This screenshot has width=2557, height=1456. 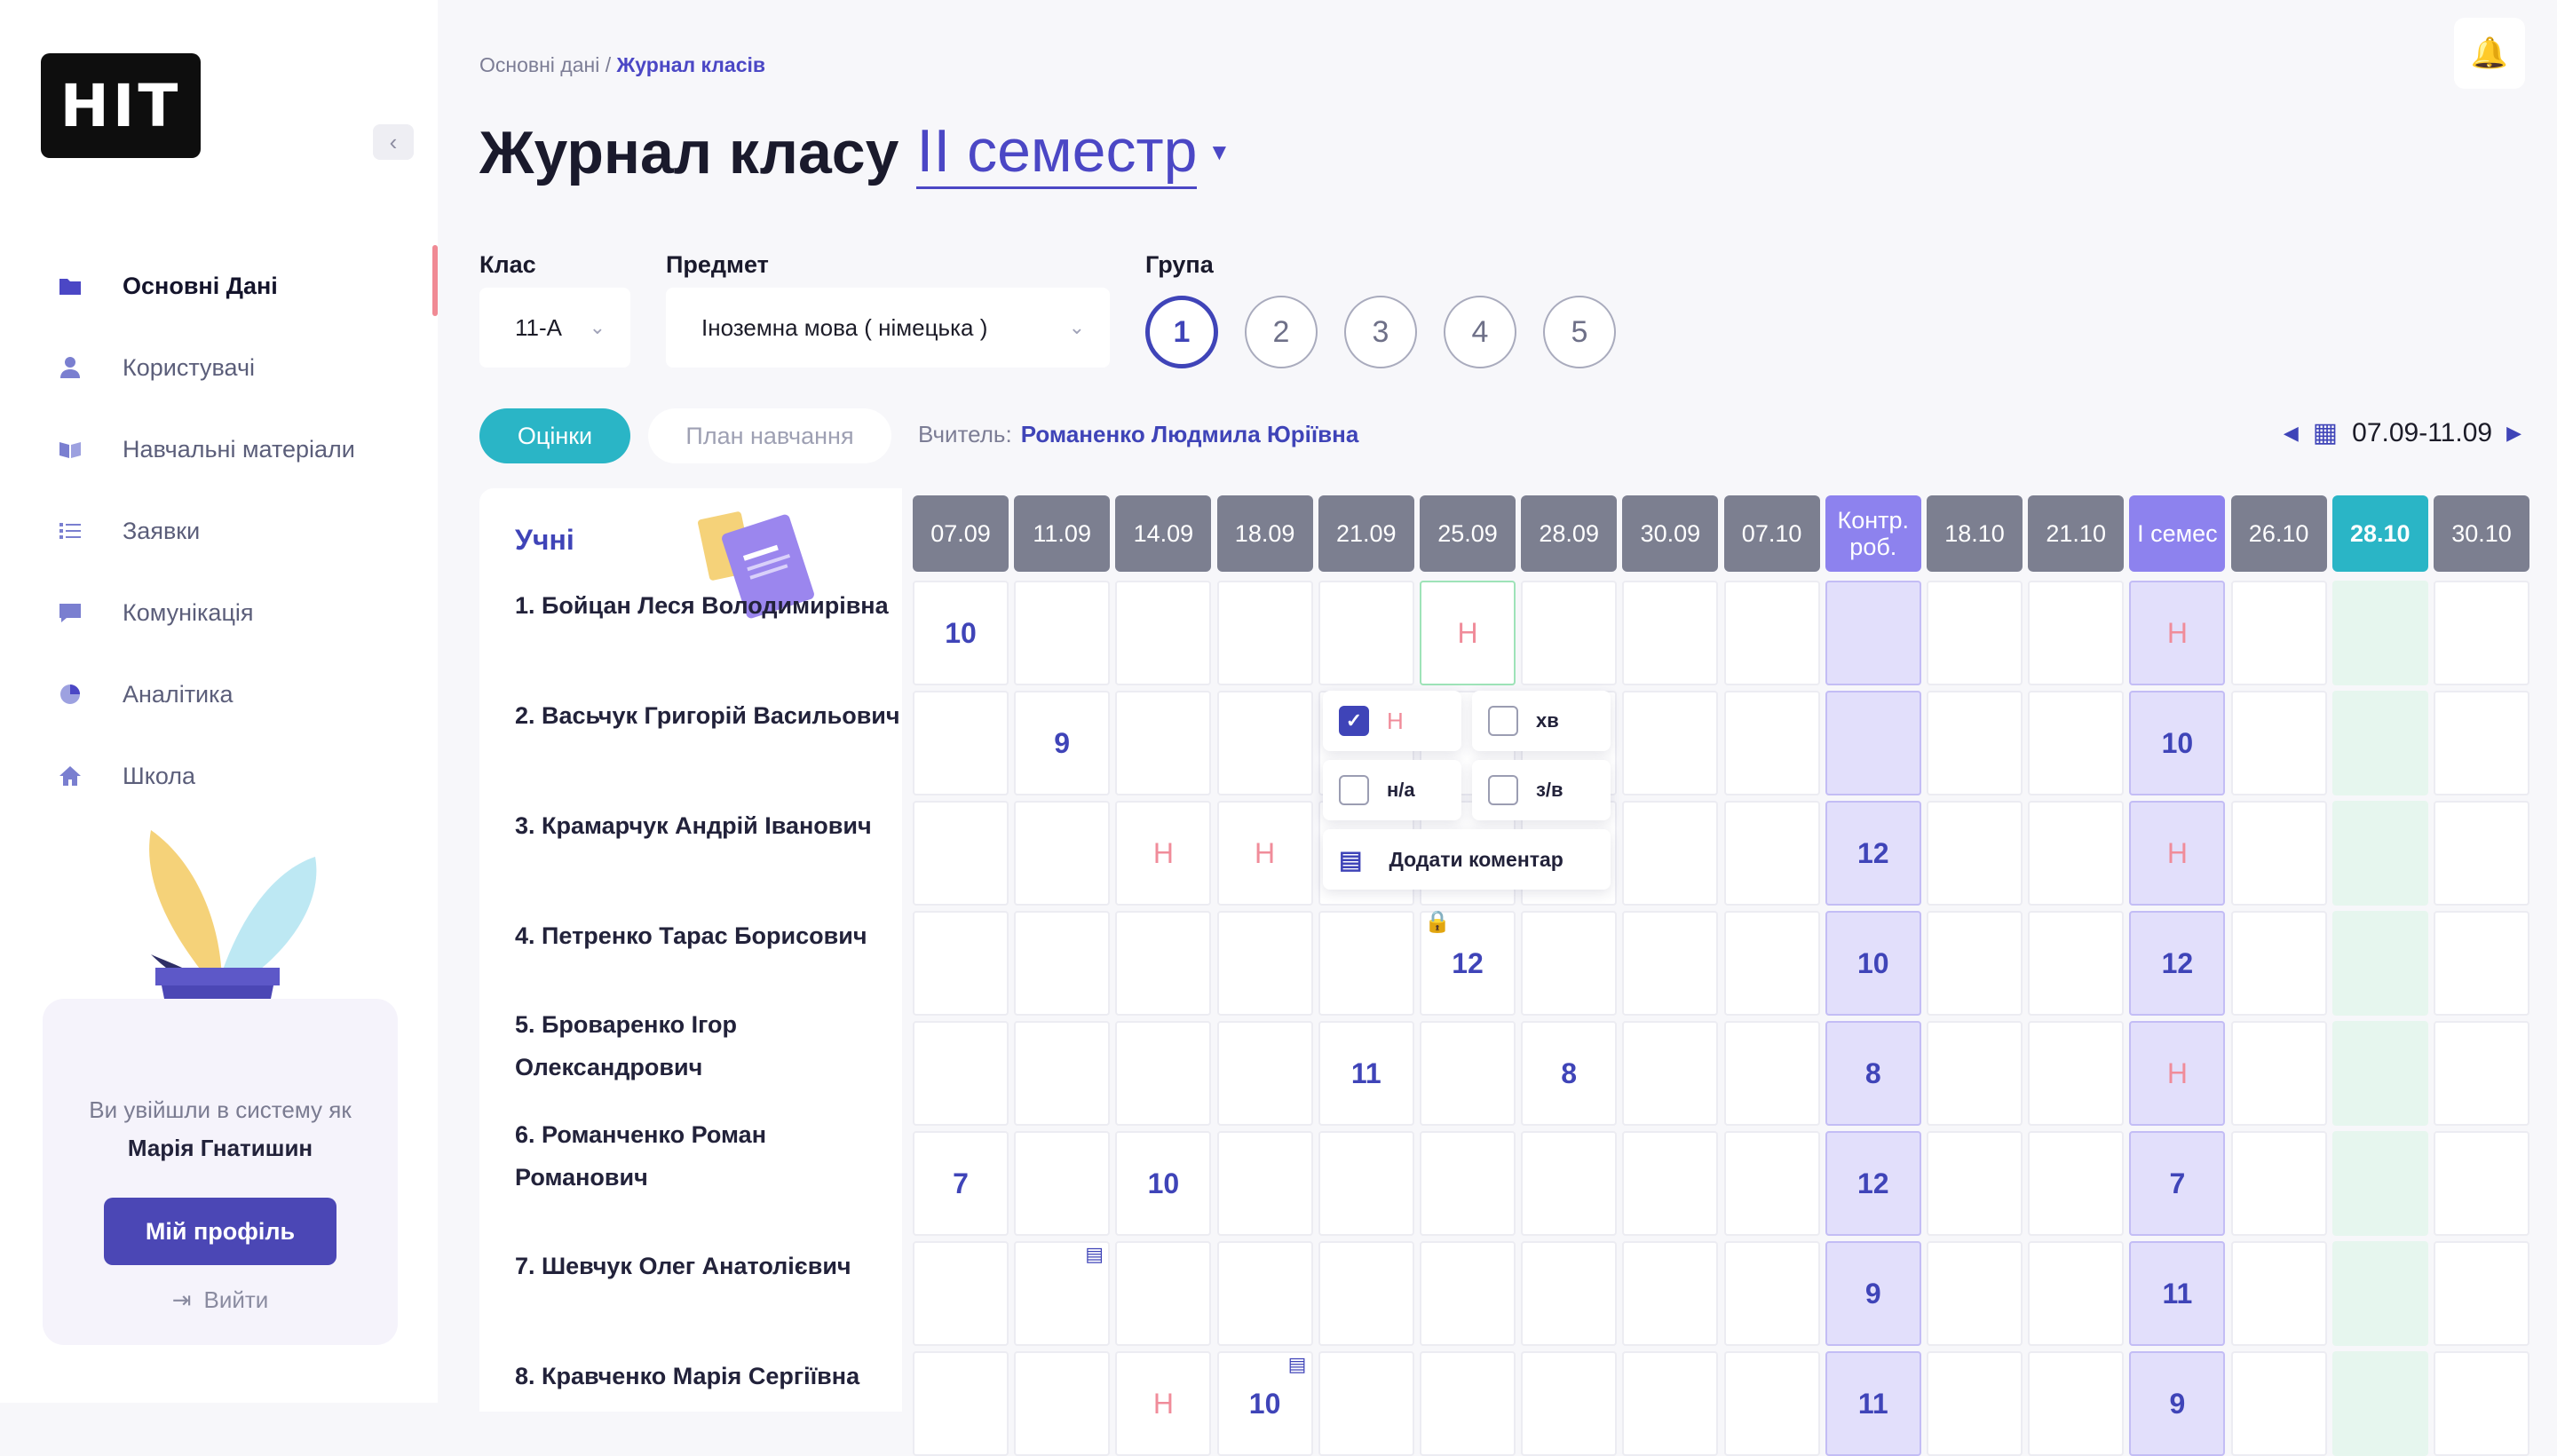 I want to click on checkbox-icon, so click(x=1354, y=790).